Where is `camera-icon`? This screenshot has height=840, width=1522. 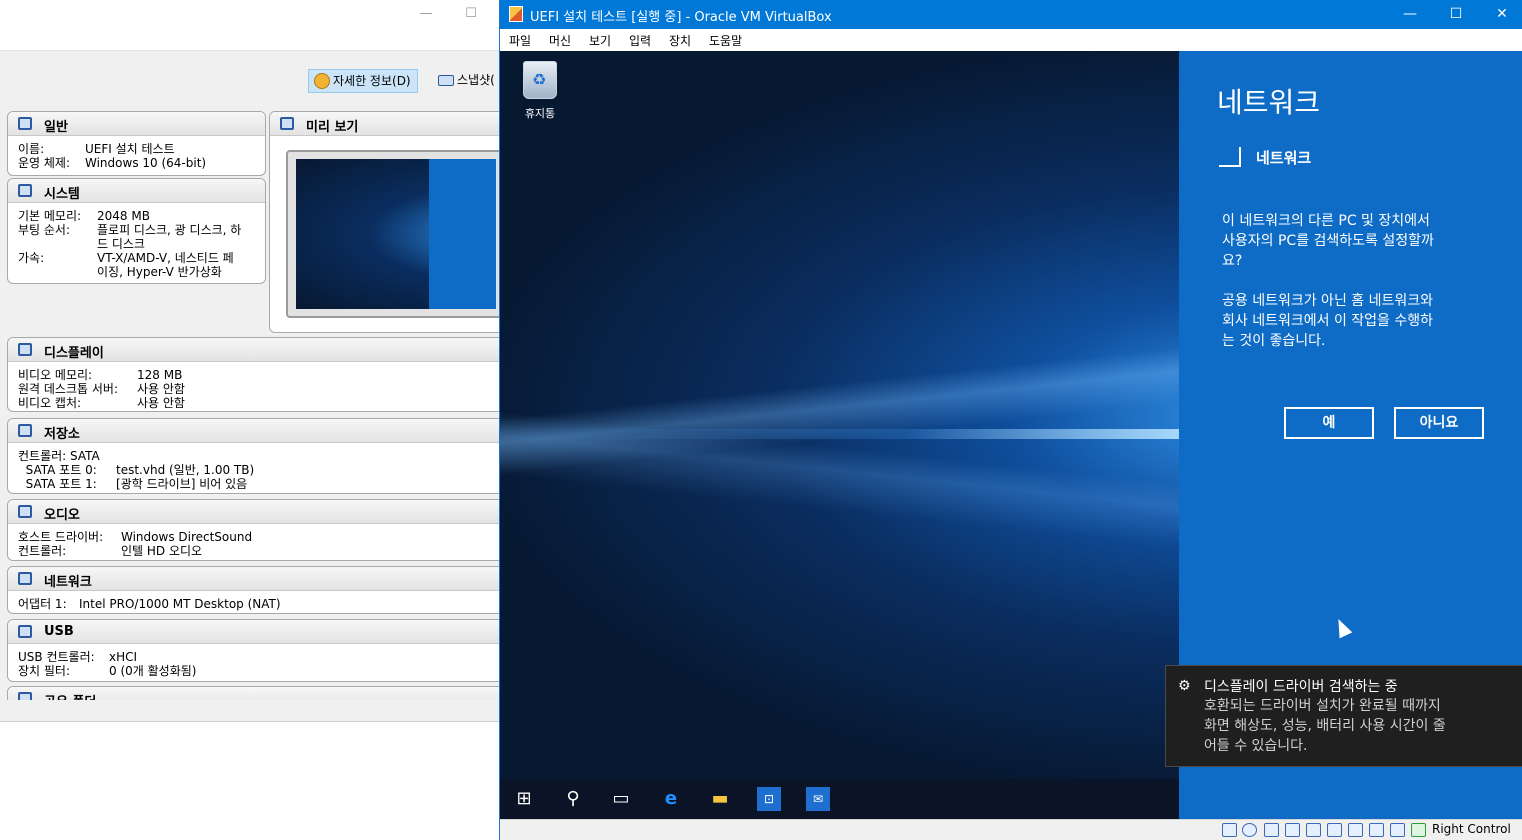
camera-icon is located at coordinates (446, 80).